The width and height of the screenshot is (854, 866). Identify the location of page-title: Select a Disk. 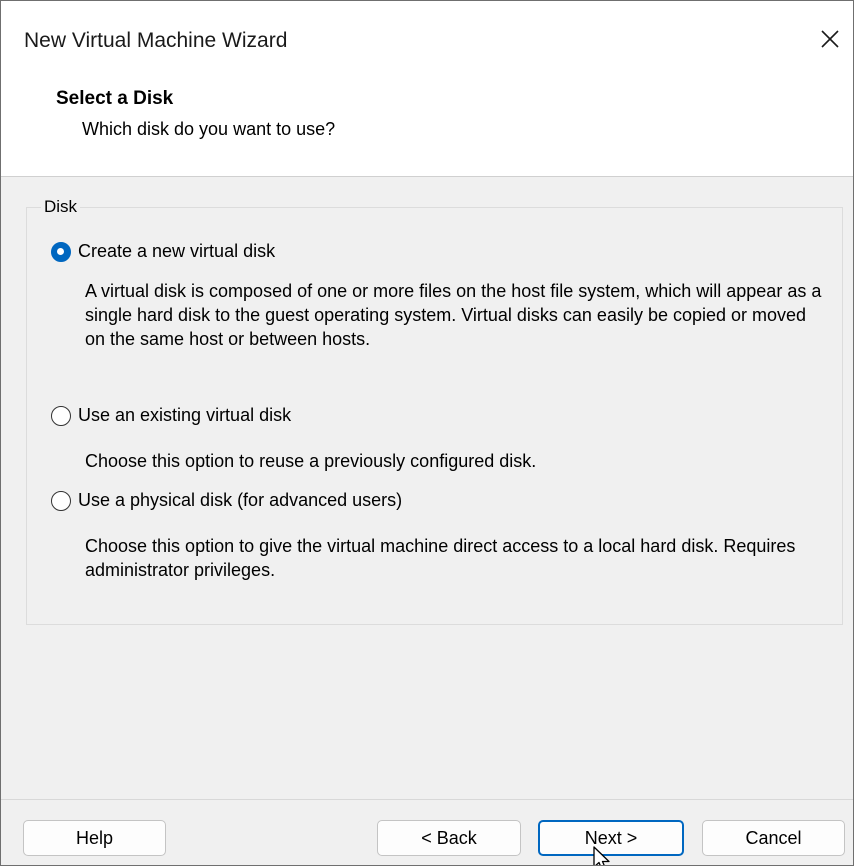
(115, 98).